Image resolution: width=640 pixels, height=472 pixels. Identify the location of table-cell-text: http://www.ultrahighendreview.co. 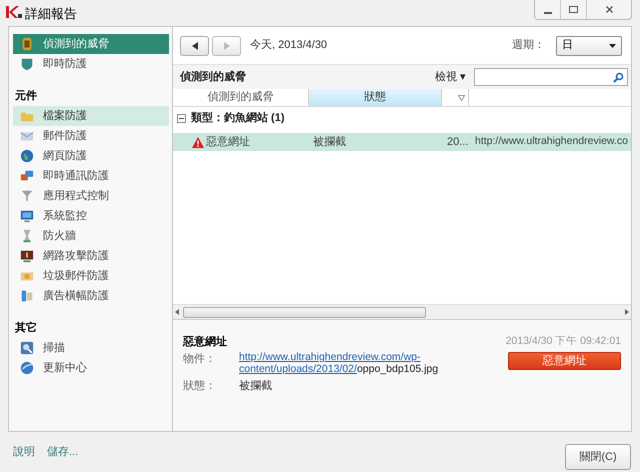
(551, 142).